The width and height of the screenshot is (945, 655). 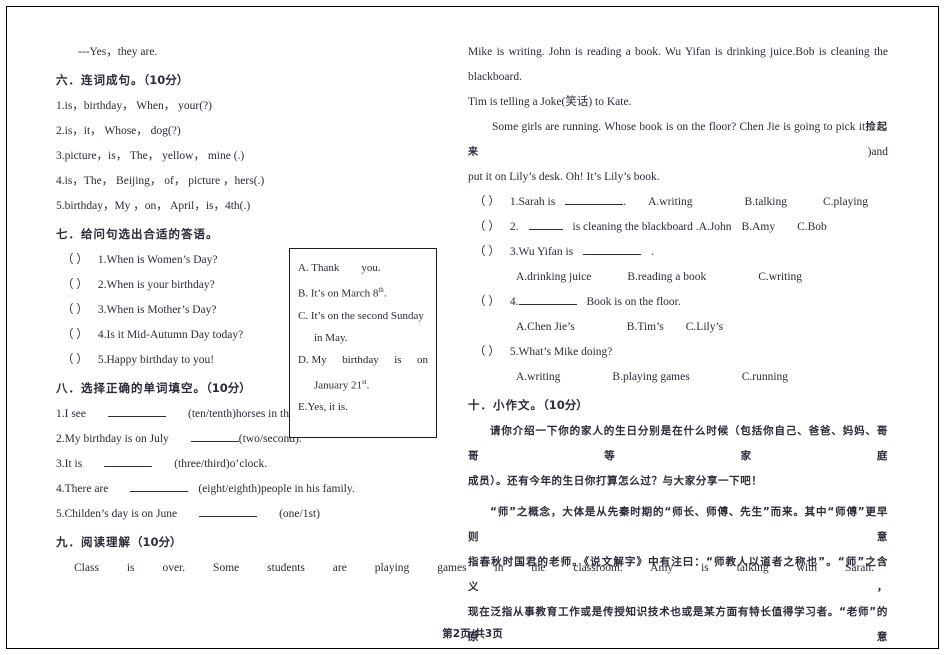 What do you see at coordinates (150, 156) in the screenshot?
I see `section-6-item: 3.picture，is， The， yellow， mine (.)` at bounding box center [150, 156].